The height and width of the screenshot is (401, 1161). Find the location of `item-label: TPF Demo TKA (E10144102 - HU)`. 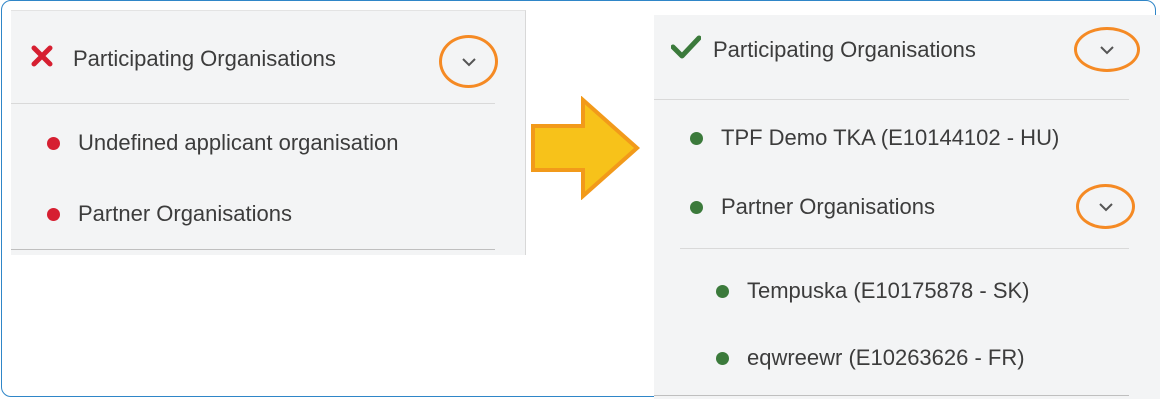

item-label: TPF Demo TKA (E10144102 - HU) is located at coordinates (890, 137).